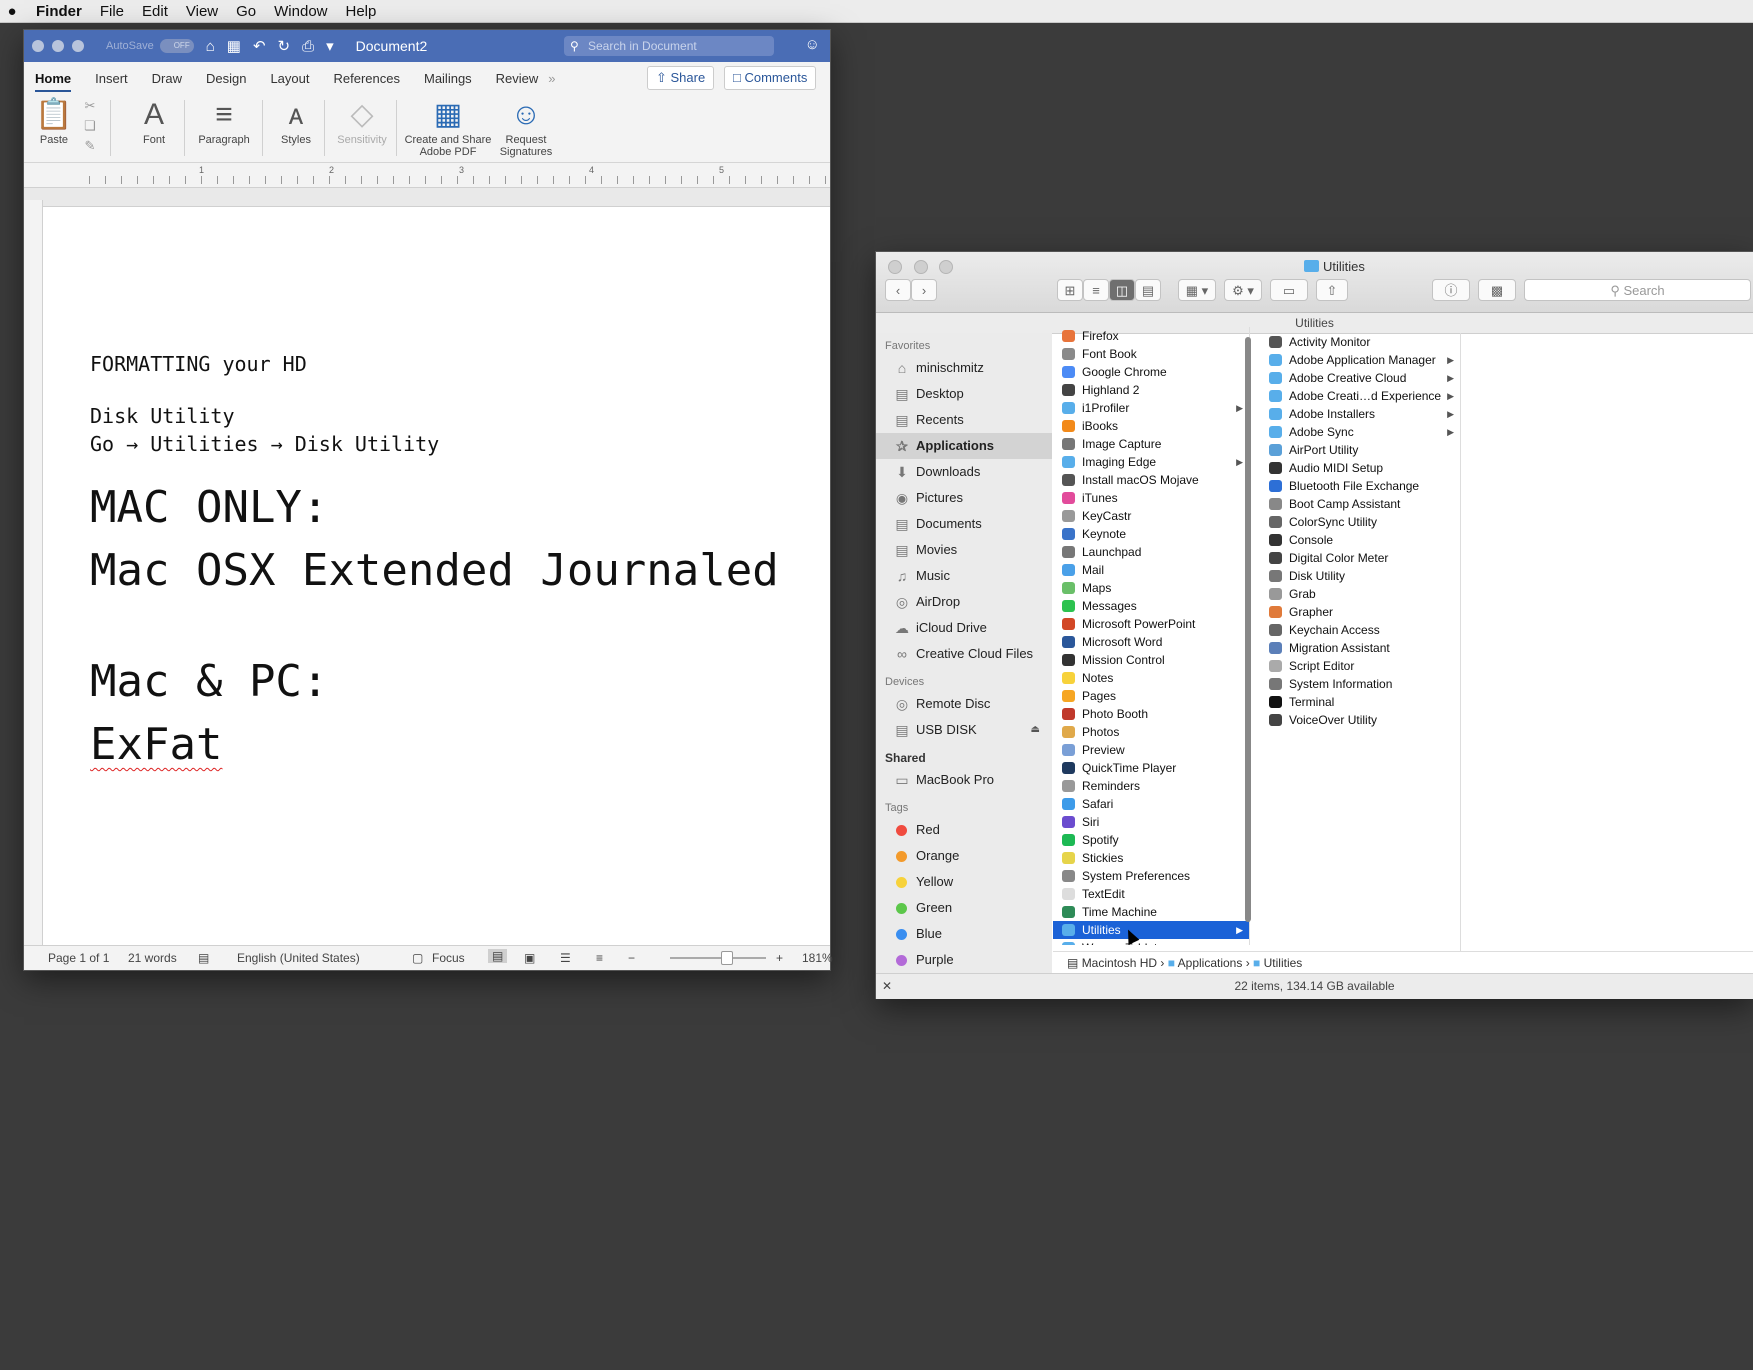 The image size is (1753, 1370). What do you see at coordinates (964, 830) in the screenshot?
I see `sidebar-tag-red: Red` at bounding box center [964, 830].